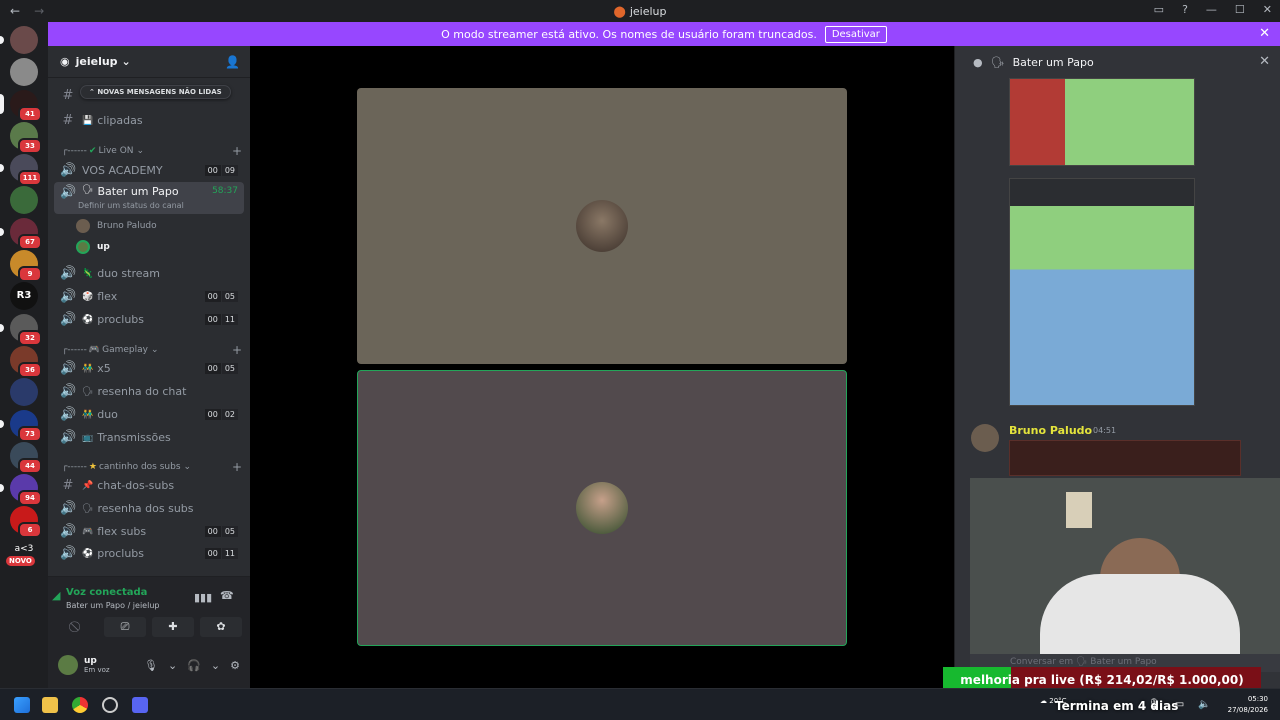 Image resolution: width=1280 pixels, height=720 pixels. What do you see at coordinates (149, 368) in the screenshot?
I see `voice-channel-x5: 🔊 👬 x5 00 05` at bounding box center [149, 368].